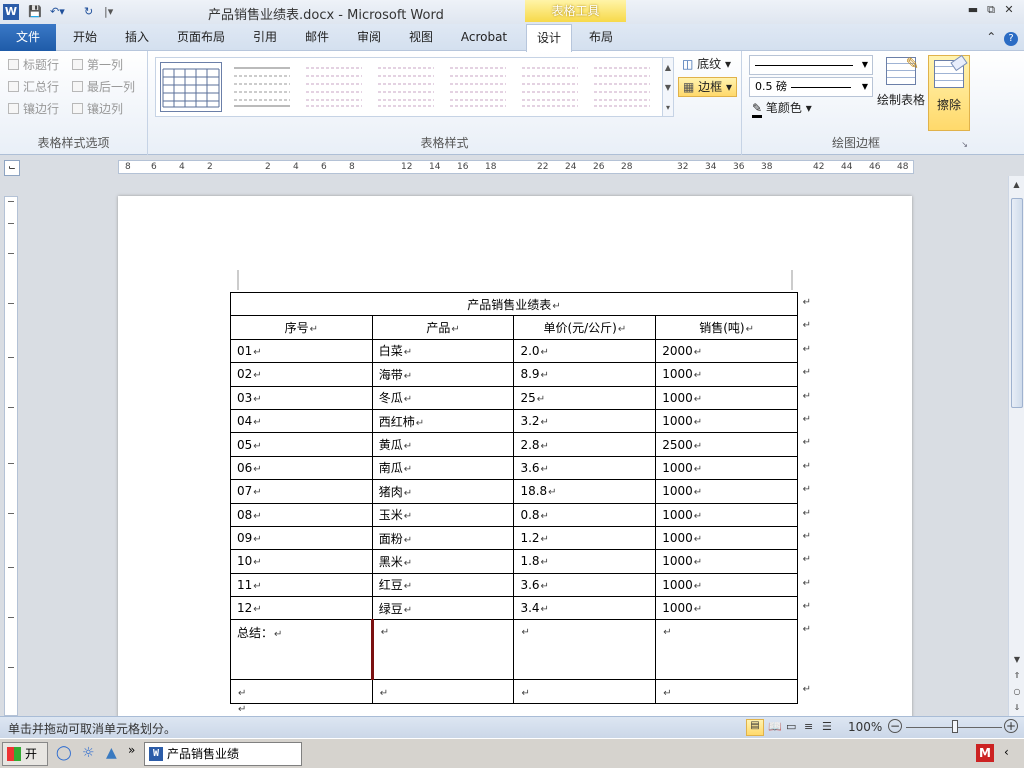 Image resolution: width=1024 pixels, height=768 pixels. I want to click on table-cell: 0.8↵, so click(585, 514).